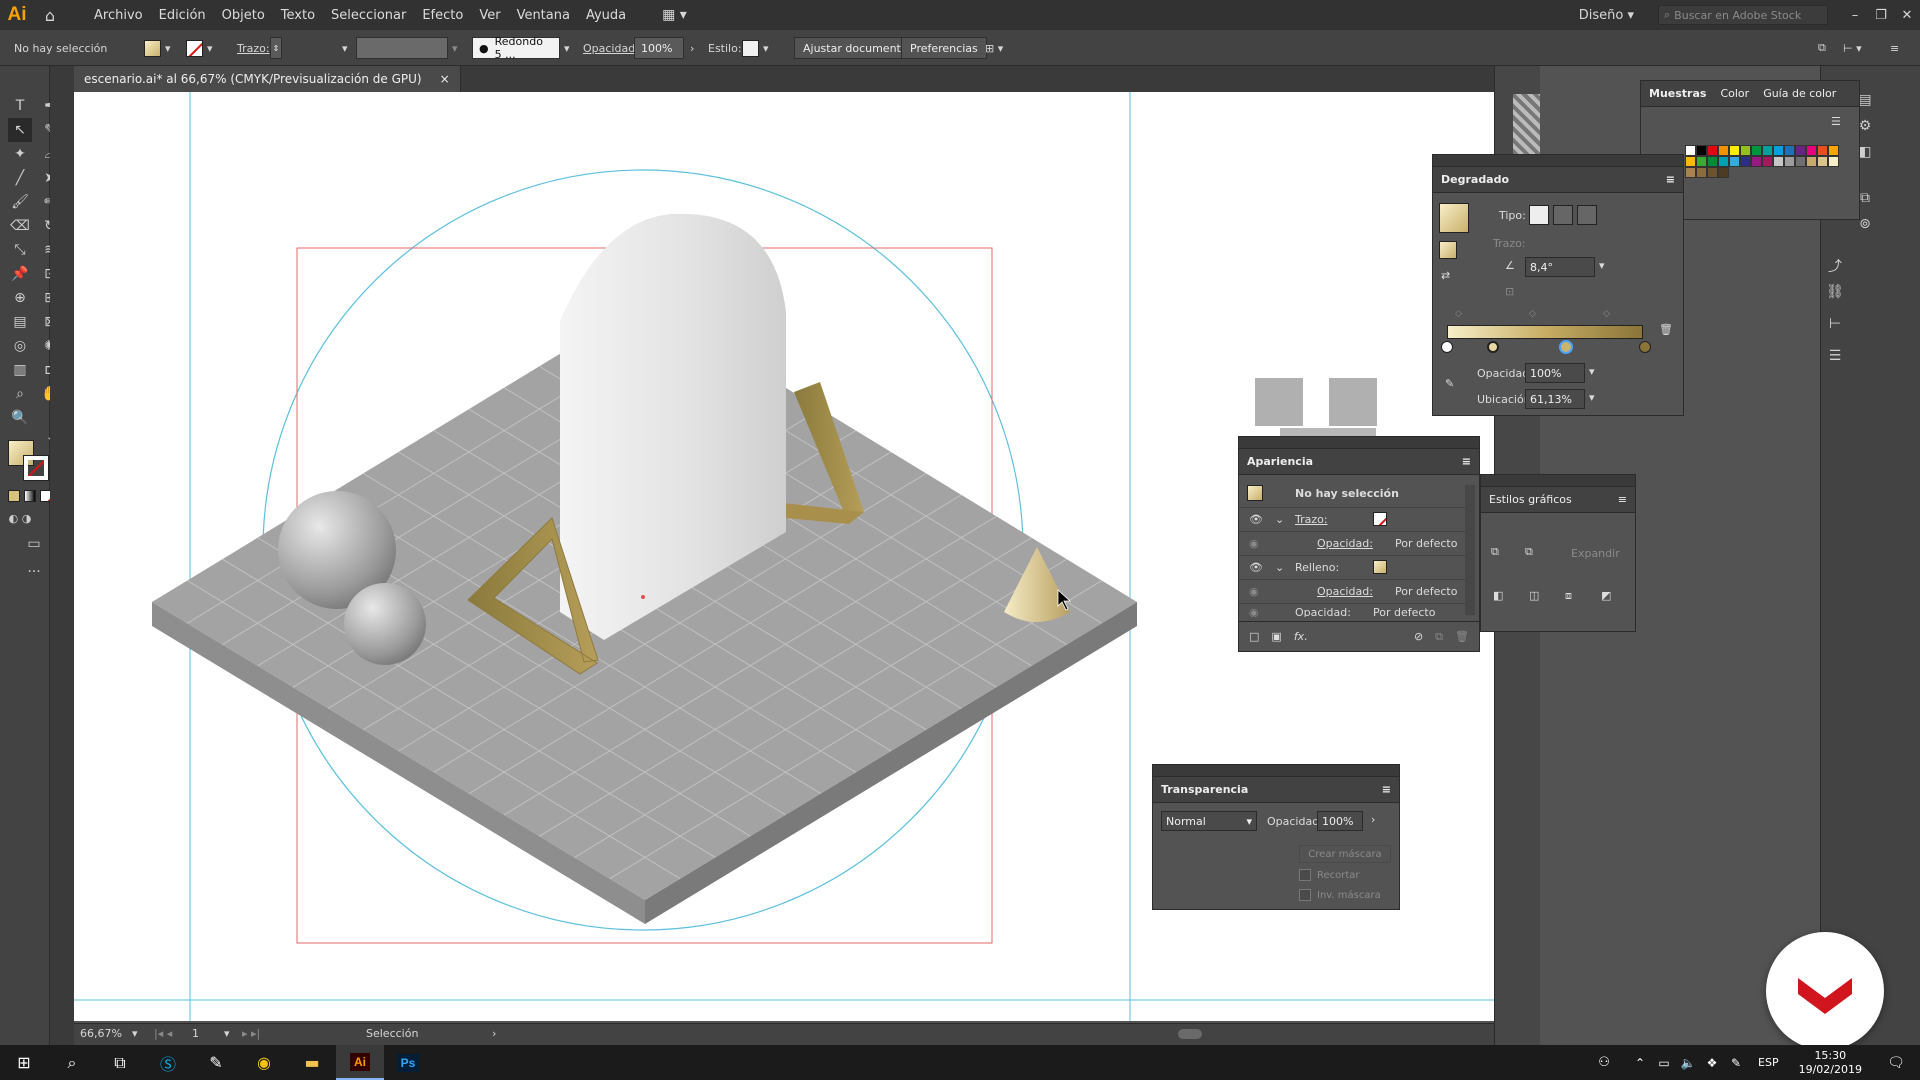 The width and height of the screenshot is (1920, 1080). What do you see at coordinates (20, 298) in the screenshot?
I see `shape-builder-icon: ⊕` at bounding box center [20, 298].